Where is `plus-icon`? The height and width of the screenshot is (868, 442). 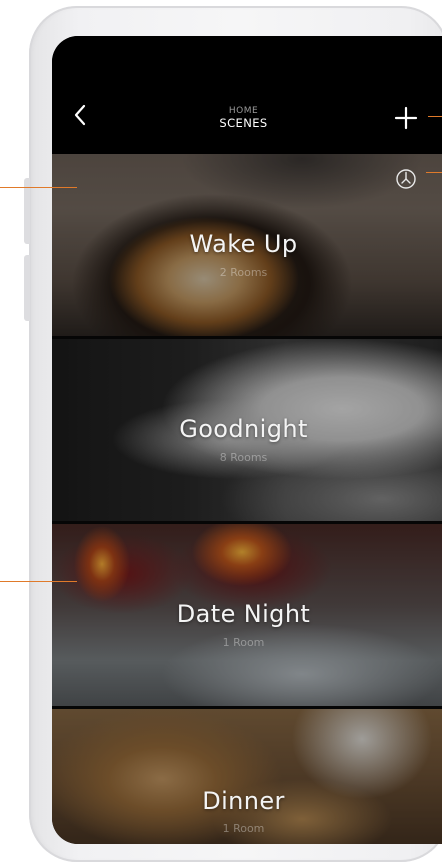 plus-icon is located at coordinates (406, 118).